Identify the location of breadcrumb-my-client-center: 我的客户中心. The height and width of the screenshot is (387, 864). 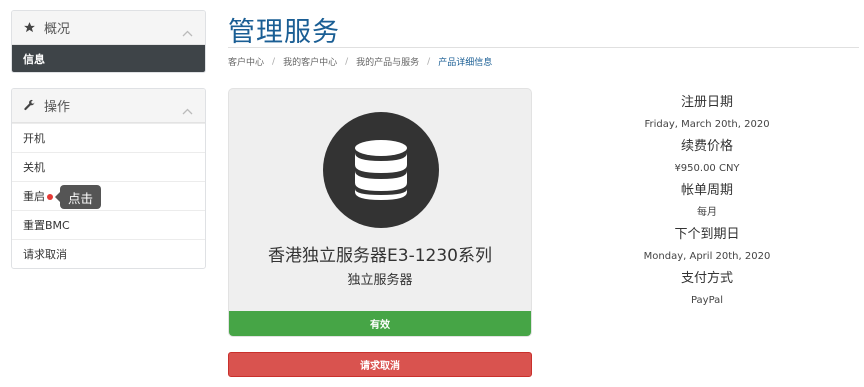
(310, 61).